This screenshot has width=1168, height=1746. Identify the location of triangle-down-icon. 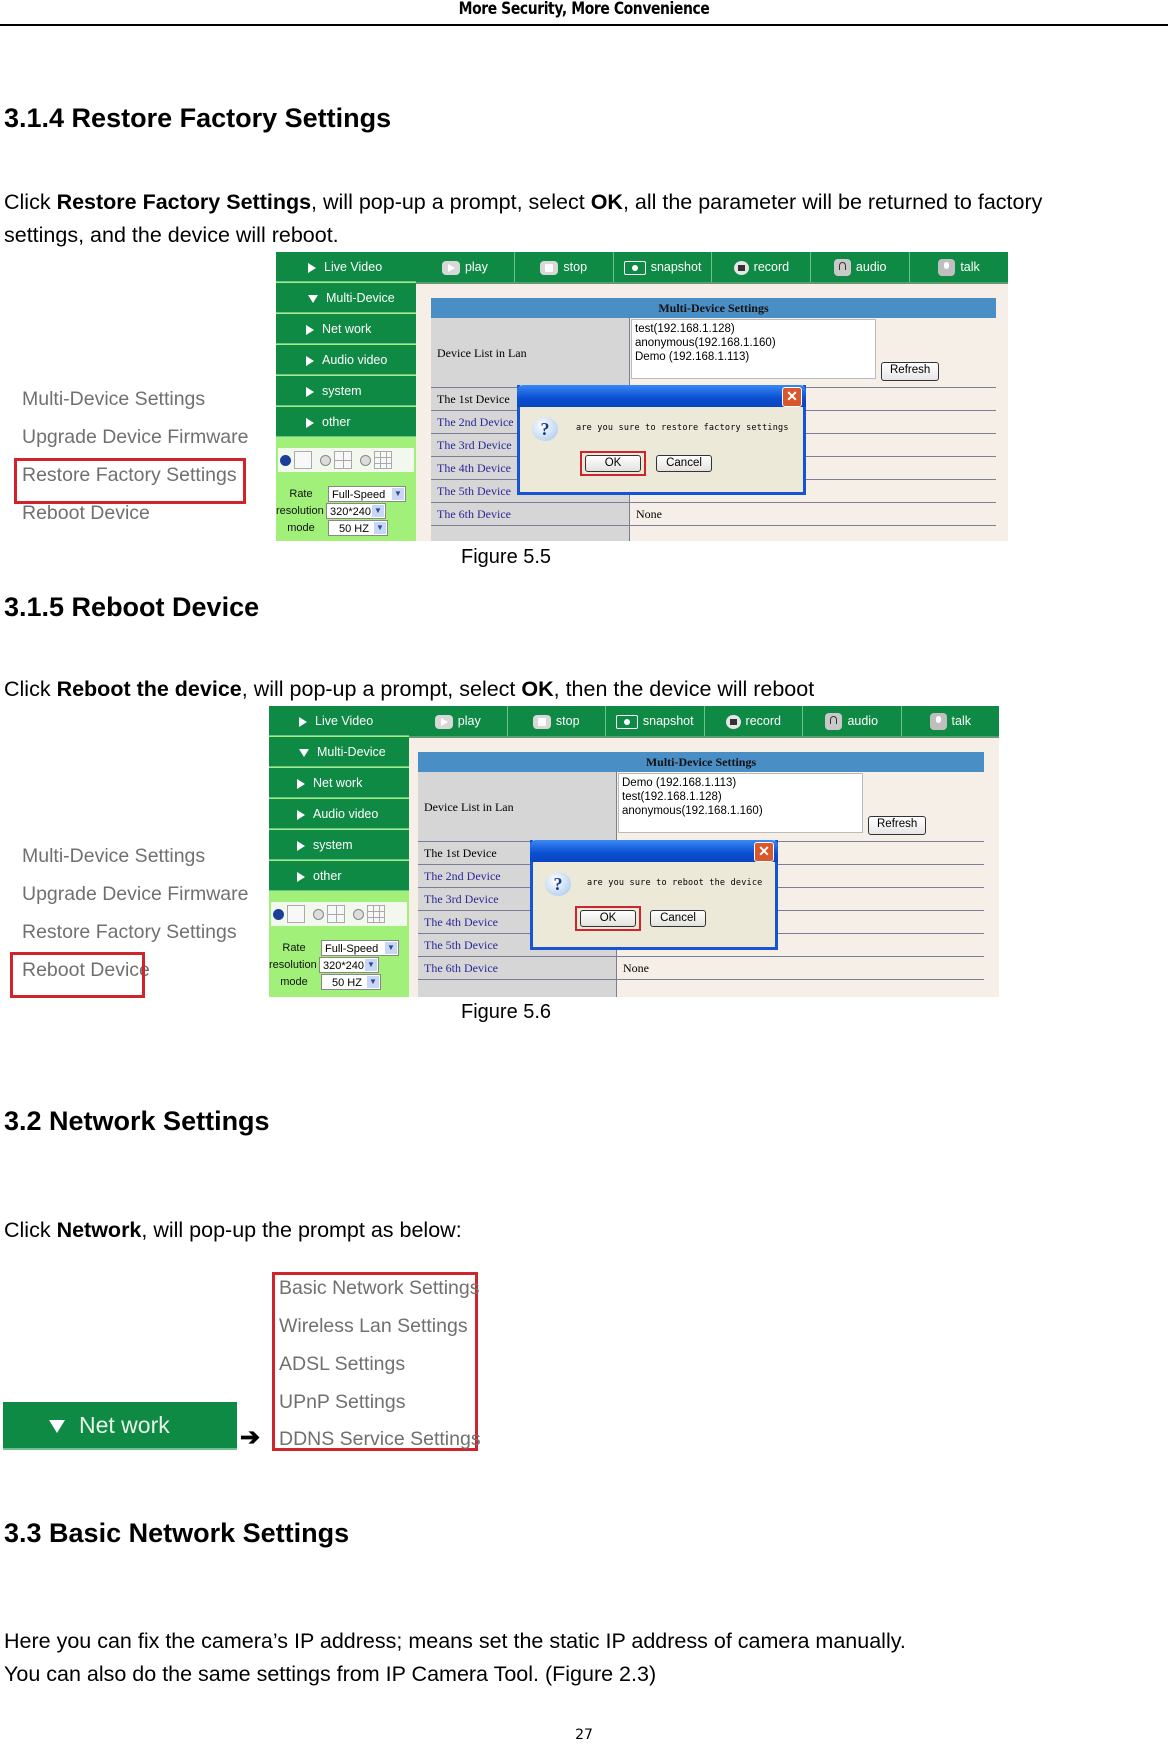
(313, 298).